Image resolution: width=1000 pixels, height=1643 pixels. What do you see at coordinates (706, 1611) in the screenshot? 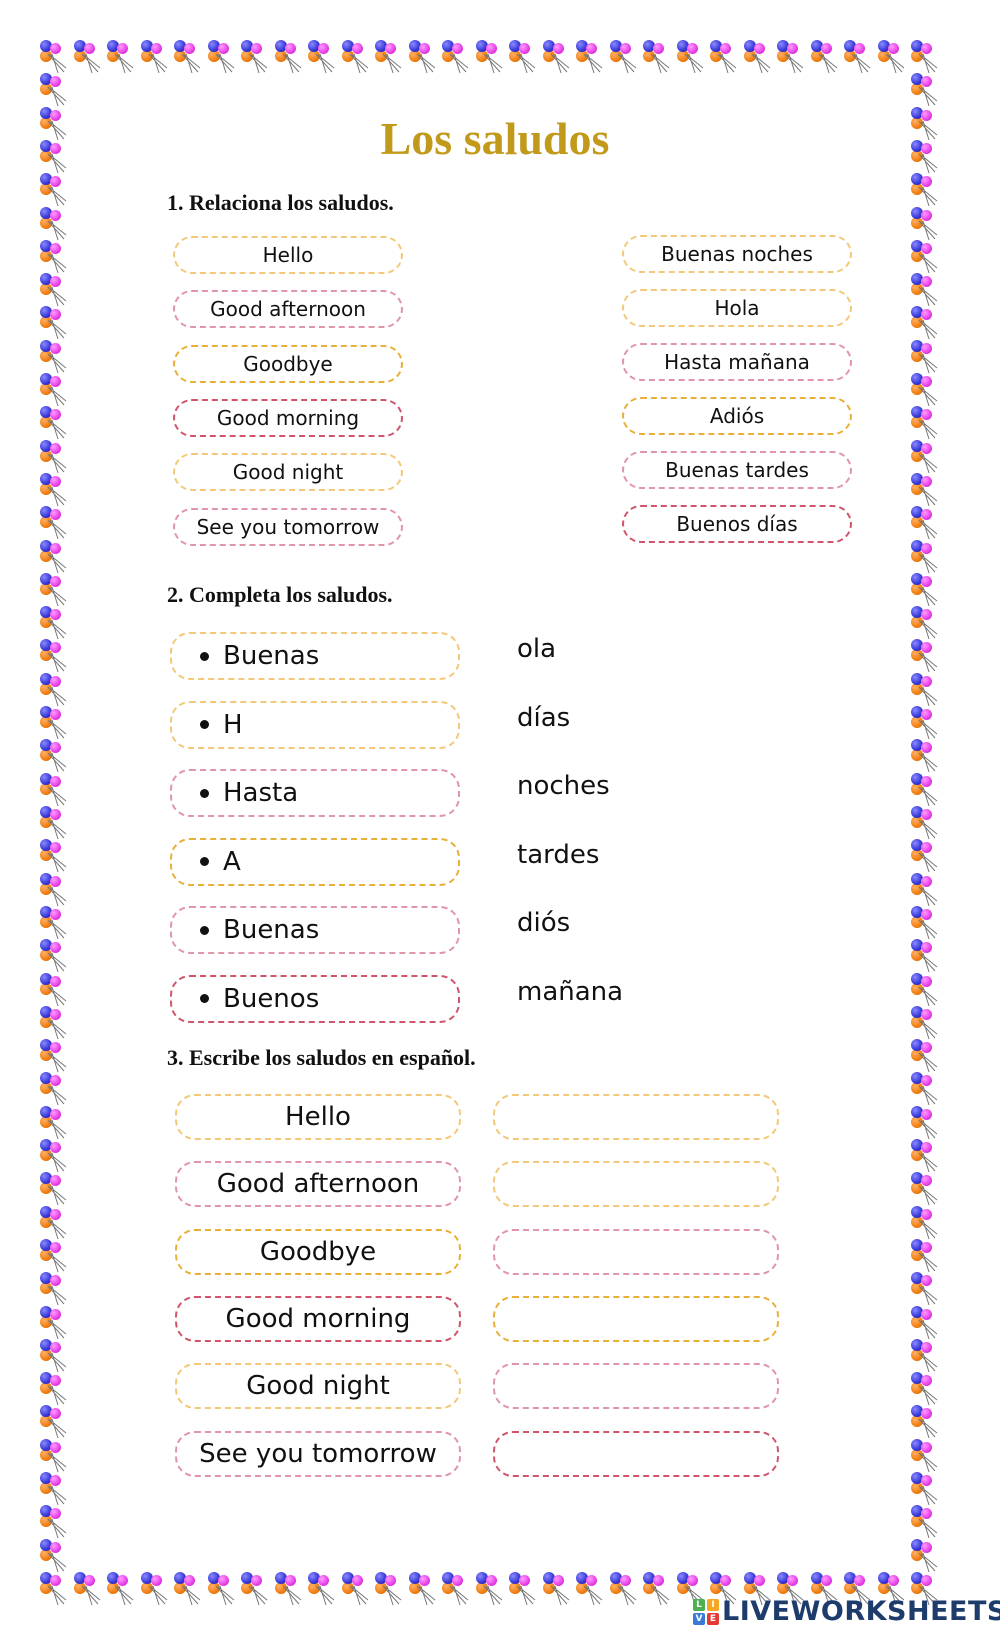
I see `live-logo-icon: L I V E` at bounding box center [706, 1611].